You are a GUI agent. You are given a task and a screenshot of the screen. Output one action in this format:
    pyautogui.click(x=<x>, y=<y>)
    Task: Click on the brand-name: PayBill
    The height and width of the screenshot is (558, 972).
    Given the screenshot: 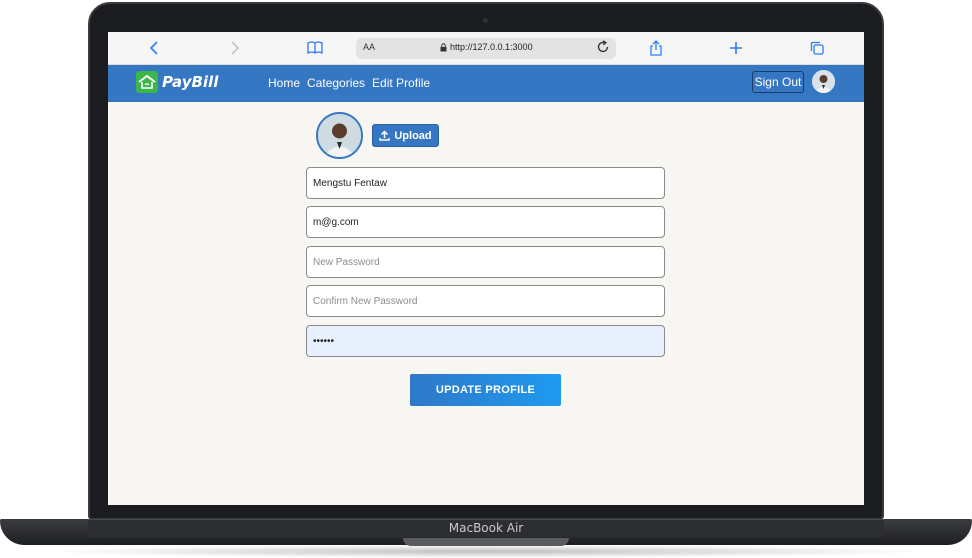 What is the action you would take?
    pyautogui.click(x=190, y=82)
    